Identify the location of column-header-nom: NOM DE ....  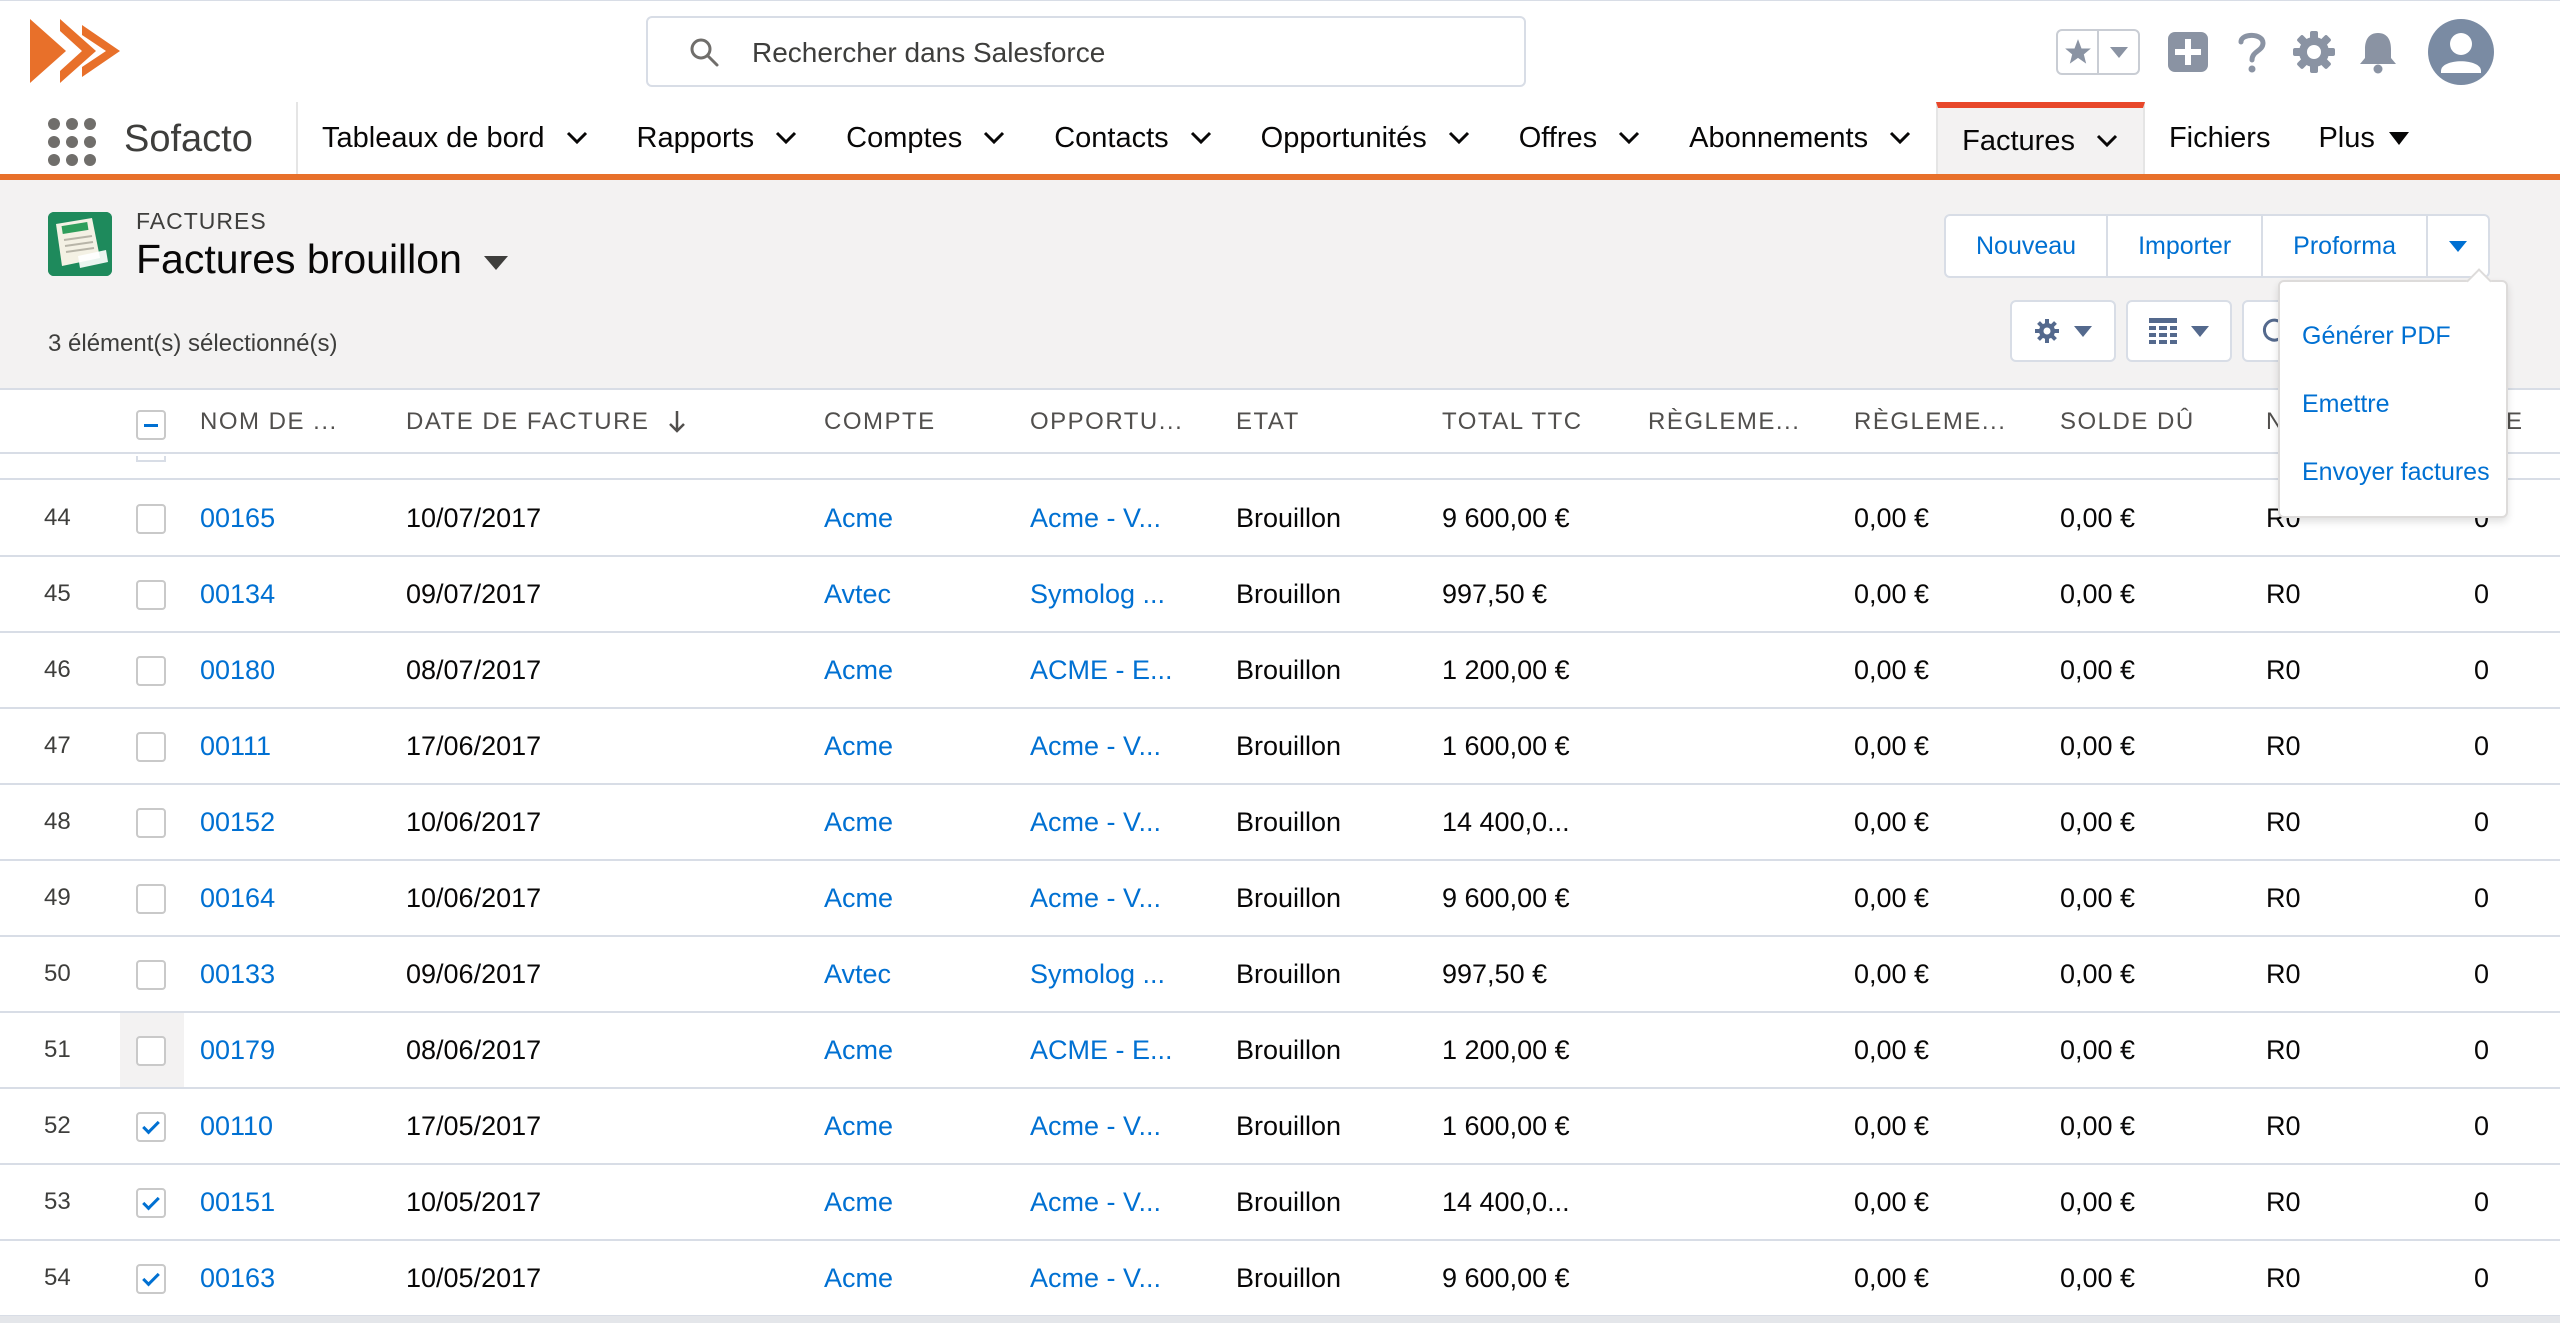
(269, 422).